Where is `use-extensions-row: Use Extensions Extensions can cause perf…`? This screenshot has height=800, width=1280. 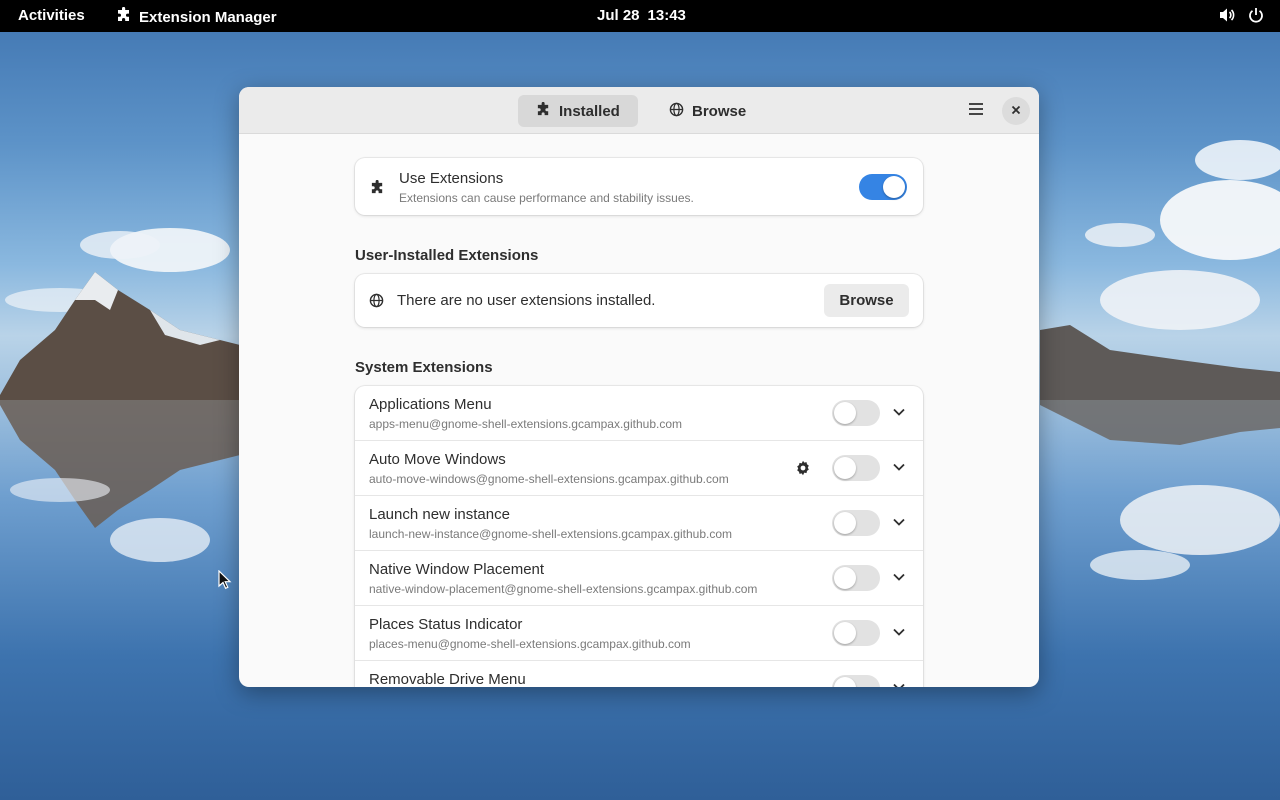
use-extensions-row: Use Extensions Extensions can cause perf… is located at coordinates (639, 186).